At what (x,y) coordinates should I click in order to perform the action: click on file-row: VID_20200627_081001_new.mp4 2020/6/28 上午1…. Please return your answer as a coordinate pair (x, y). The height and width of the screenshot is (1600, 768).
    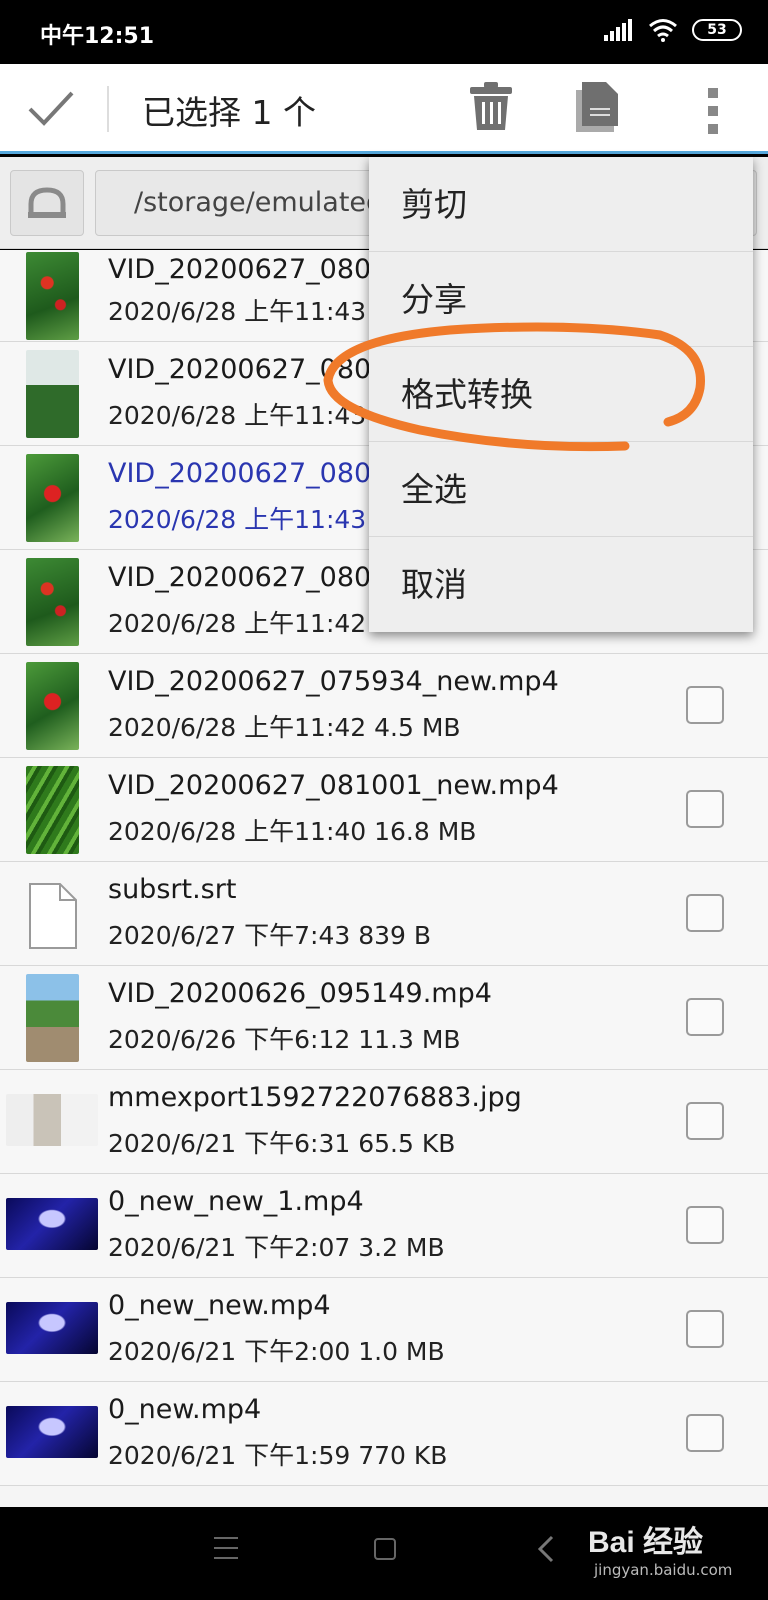
    Looking at the image, I should click on (384, 810).